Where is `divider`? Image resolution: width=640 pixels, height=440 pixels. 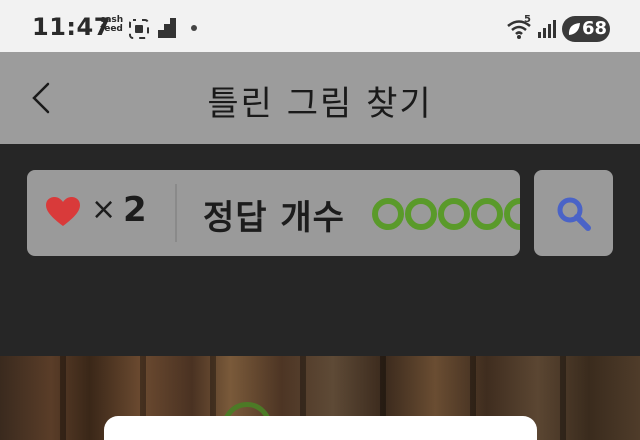
divider is located at coordinates (176, 213).